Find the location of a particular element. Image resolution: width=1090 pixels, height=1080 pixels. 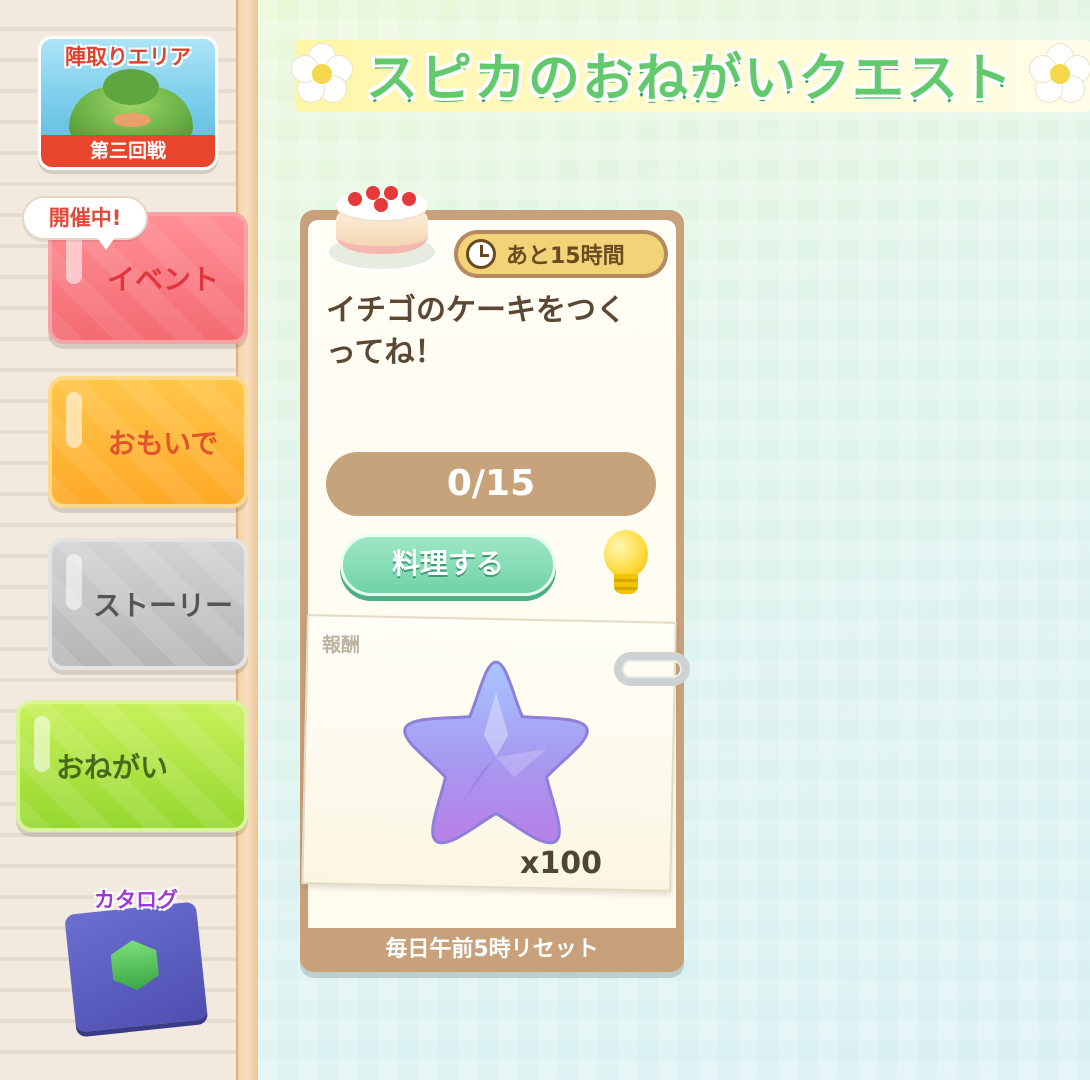

territory-area-card: 陣取りエリア 第三回戦 is located at coordinates (128, 103).